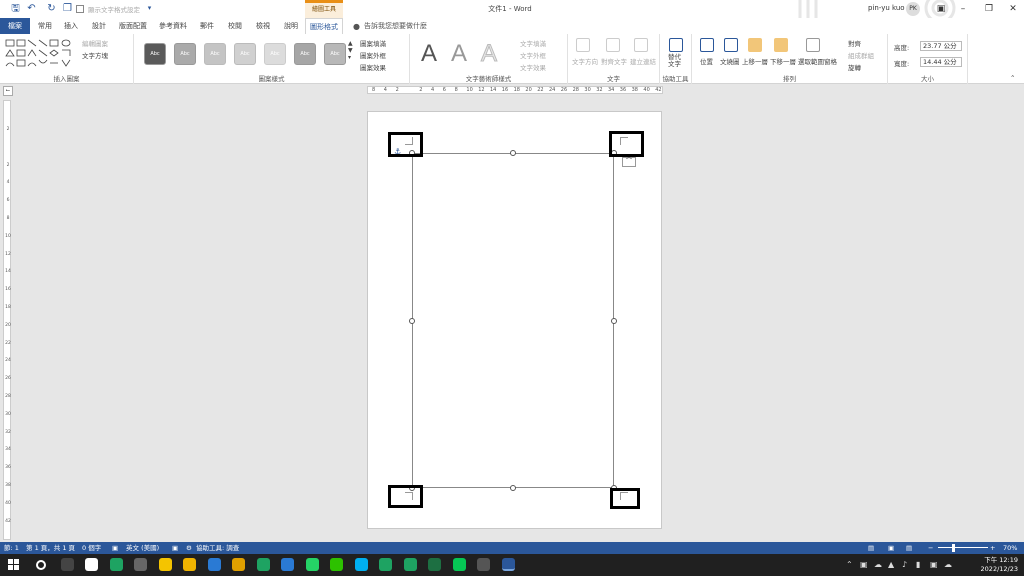 The image size is (1024, 576). I want to click on taskbar-search-icon, so click(41, 565).